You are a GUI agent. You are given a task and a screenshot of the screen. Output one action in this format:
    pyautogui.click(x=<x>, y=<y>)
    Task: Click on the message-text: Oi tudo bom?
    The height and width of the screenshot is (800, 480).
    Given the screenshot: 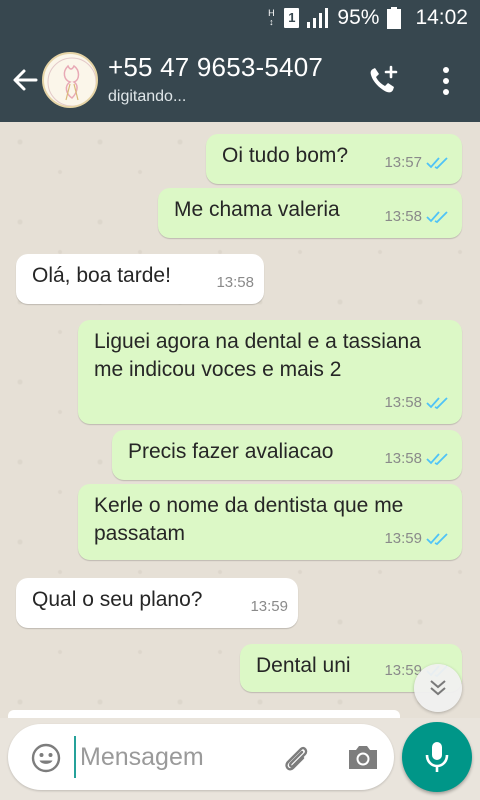 What is the action you would take?
    pyautogui.click(x=285, y=155)
    